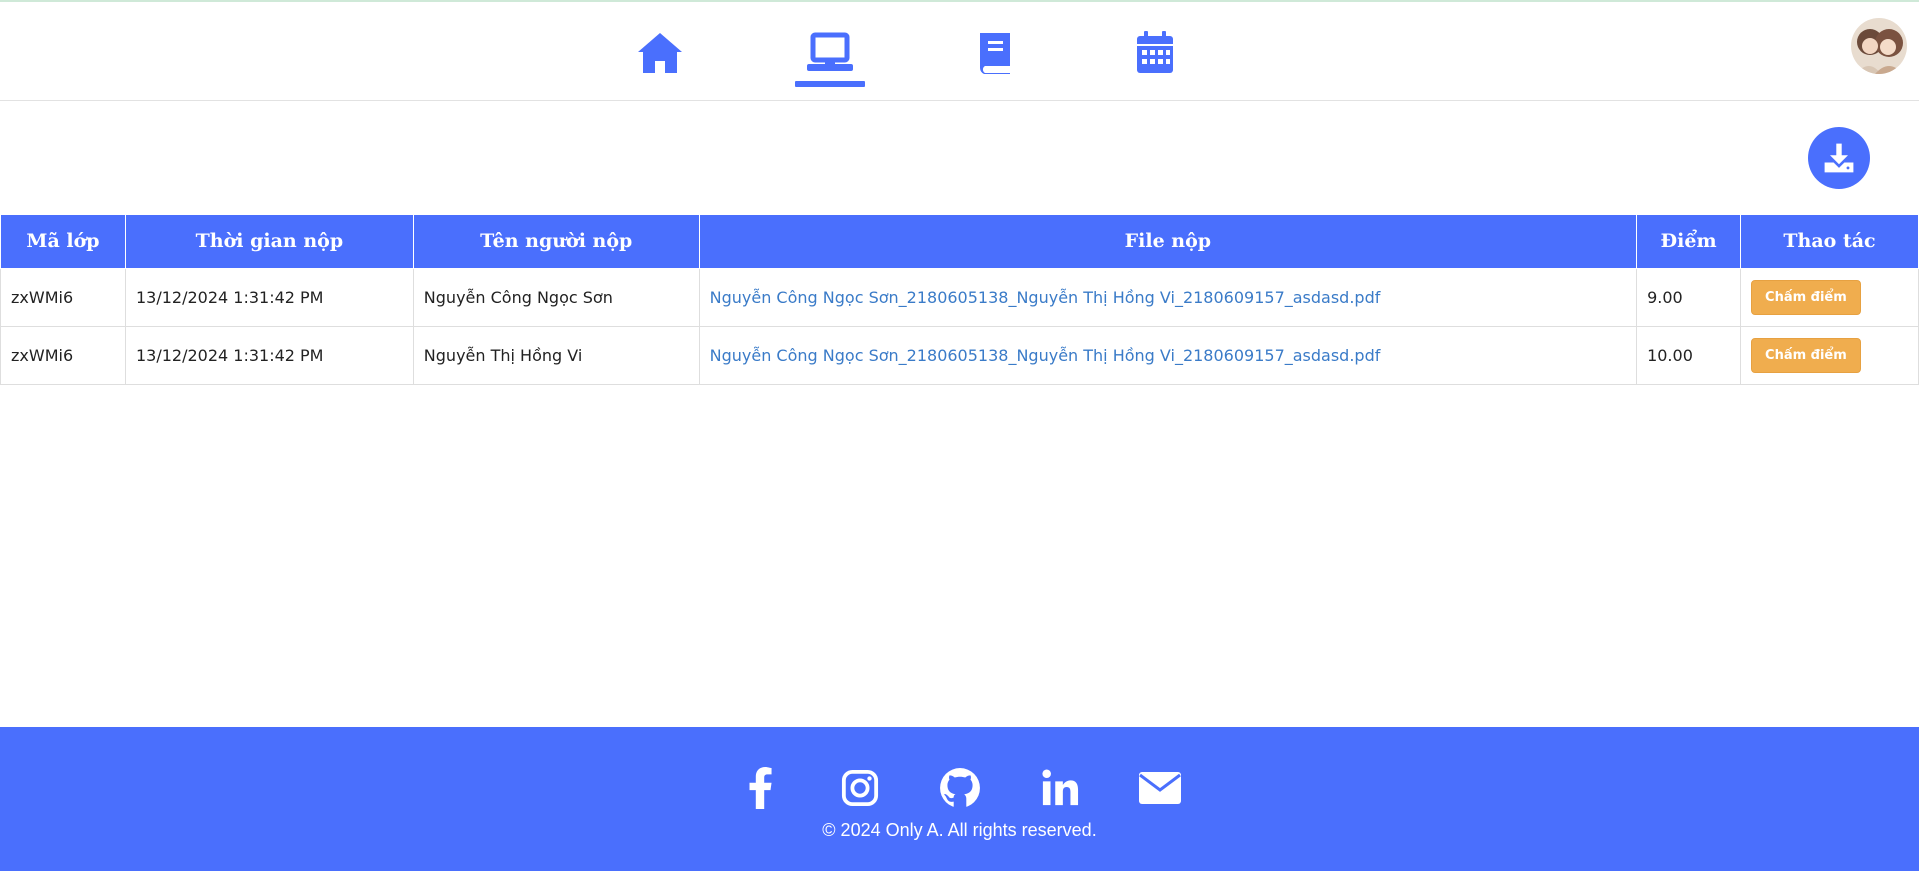 The width and height of the screenshot is (1919, 871). I want to click on home-icon, so click(660, 53).